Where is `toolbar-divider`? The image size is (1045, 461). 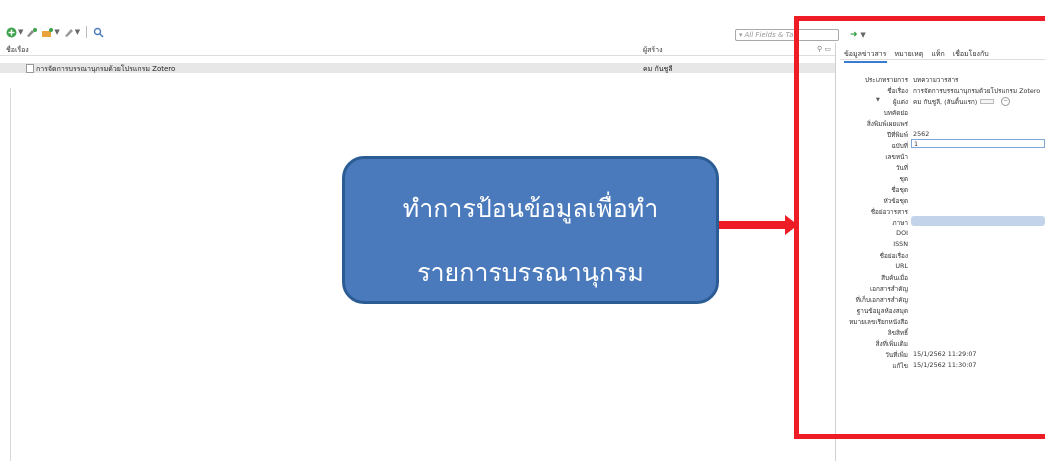 toolbar-divider is located at coordinates (87, 32).